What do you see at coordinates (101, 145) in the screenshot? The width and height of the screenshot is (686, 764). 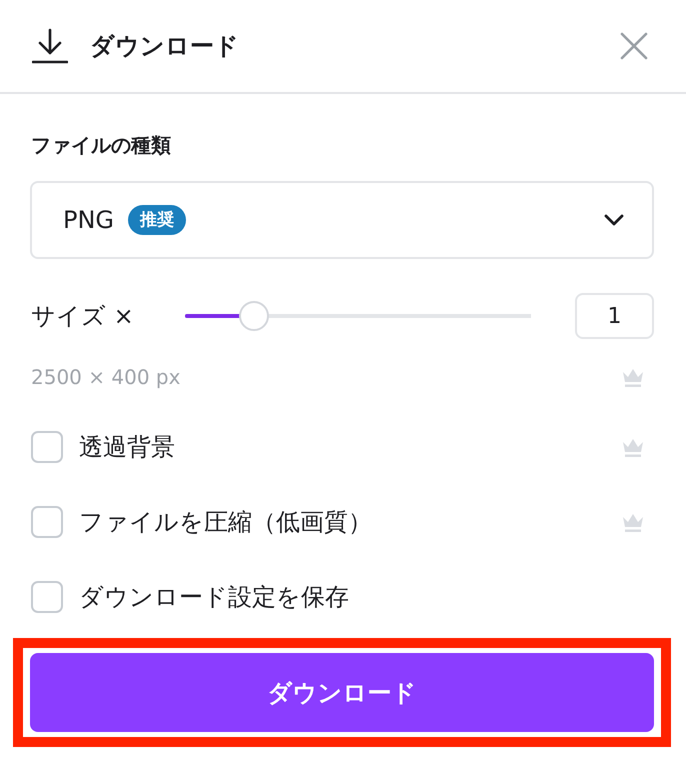 I see `file-type-label: ファイルの種類` at bounding box center [101, 145].